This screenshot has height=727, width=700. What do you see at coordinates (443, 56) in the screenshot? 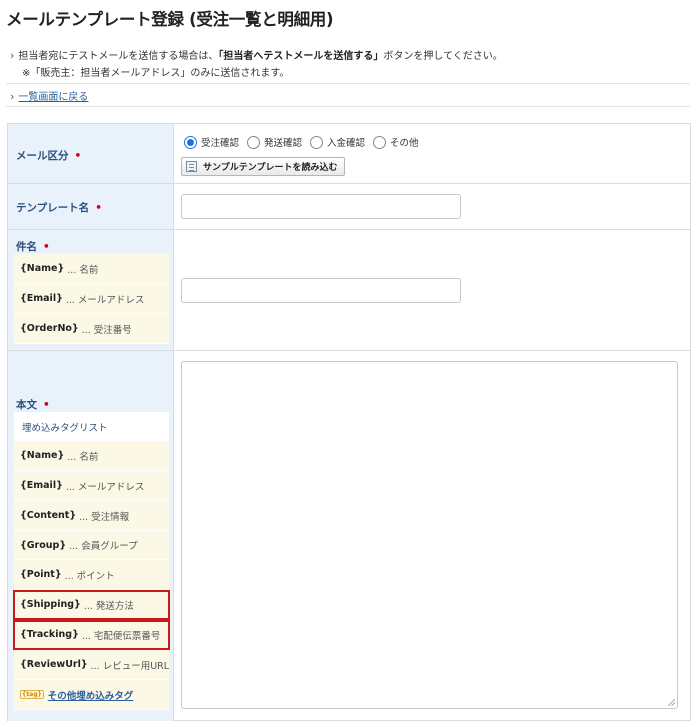
I see `note-suffix: ボタンを押してください。` at bounding box center [443, 56].